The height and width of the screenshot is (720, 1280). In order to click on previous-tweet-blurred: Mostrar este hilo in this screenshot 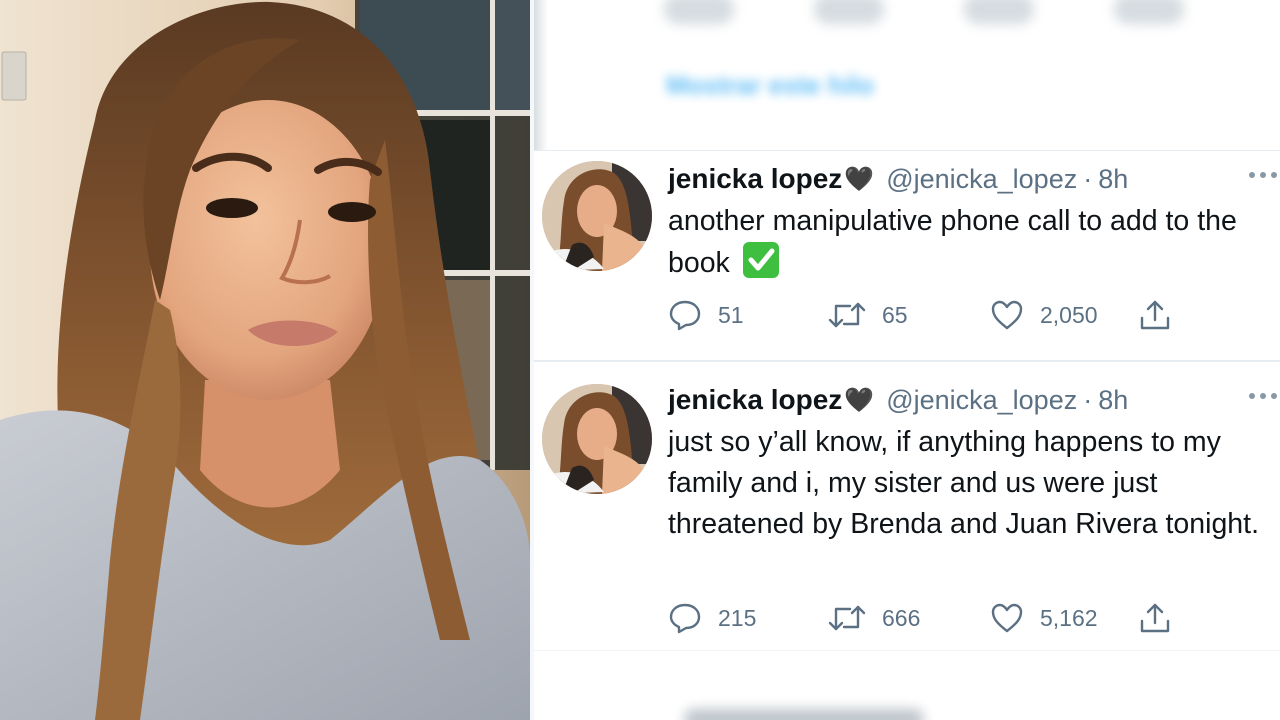, I will do `click(907, 75)`.